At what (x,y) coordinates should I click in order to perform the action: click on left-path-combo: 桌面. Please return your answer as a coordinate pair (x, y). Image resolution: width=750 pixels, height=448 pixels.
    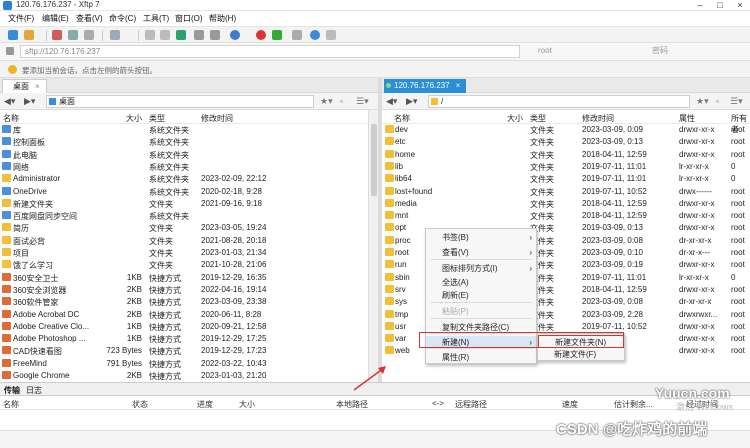
    Looking at the image, I should click on (180, 101).